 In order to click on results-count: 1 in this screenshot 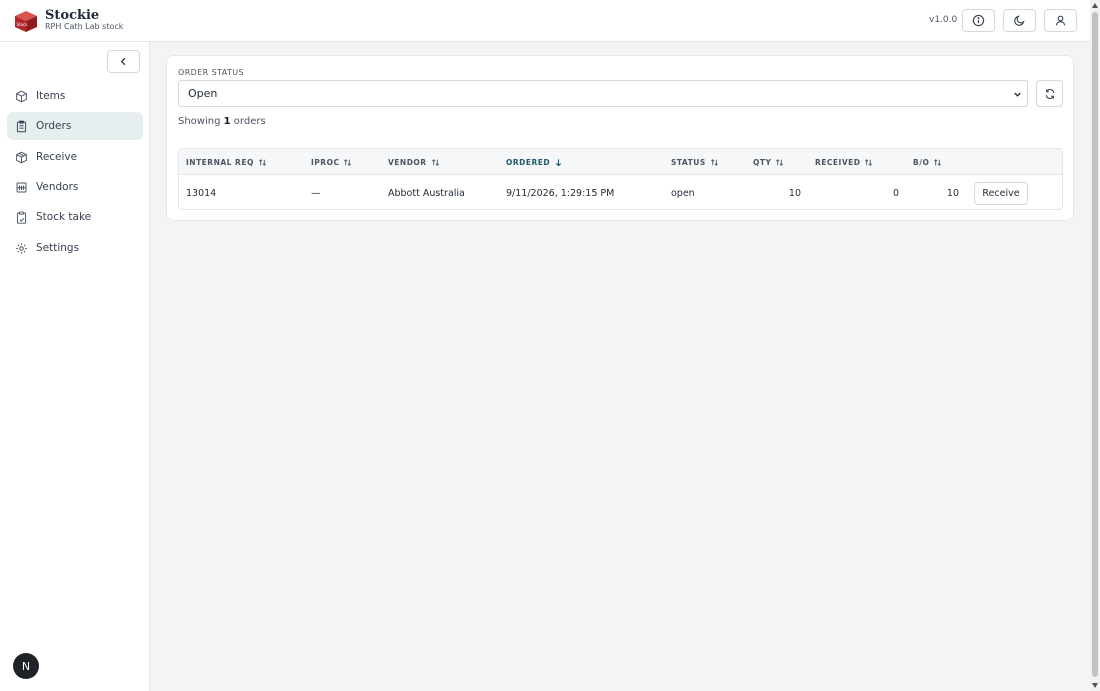, I will do `click(227, 121)`.